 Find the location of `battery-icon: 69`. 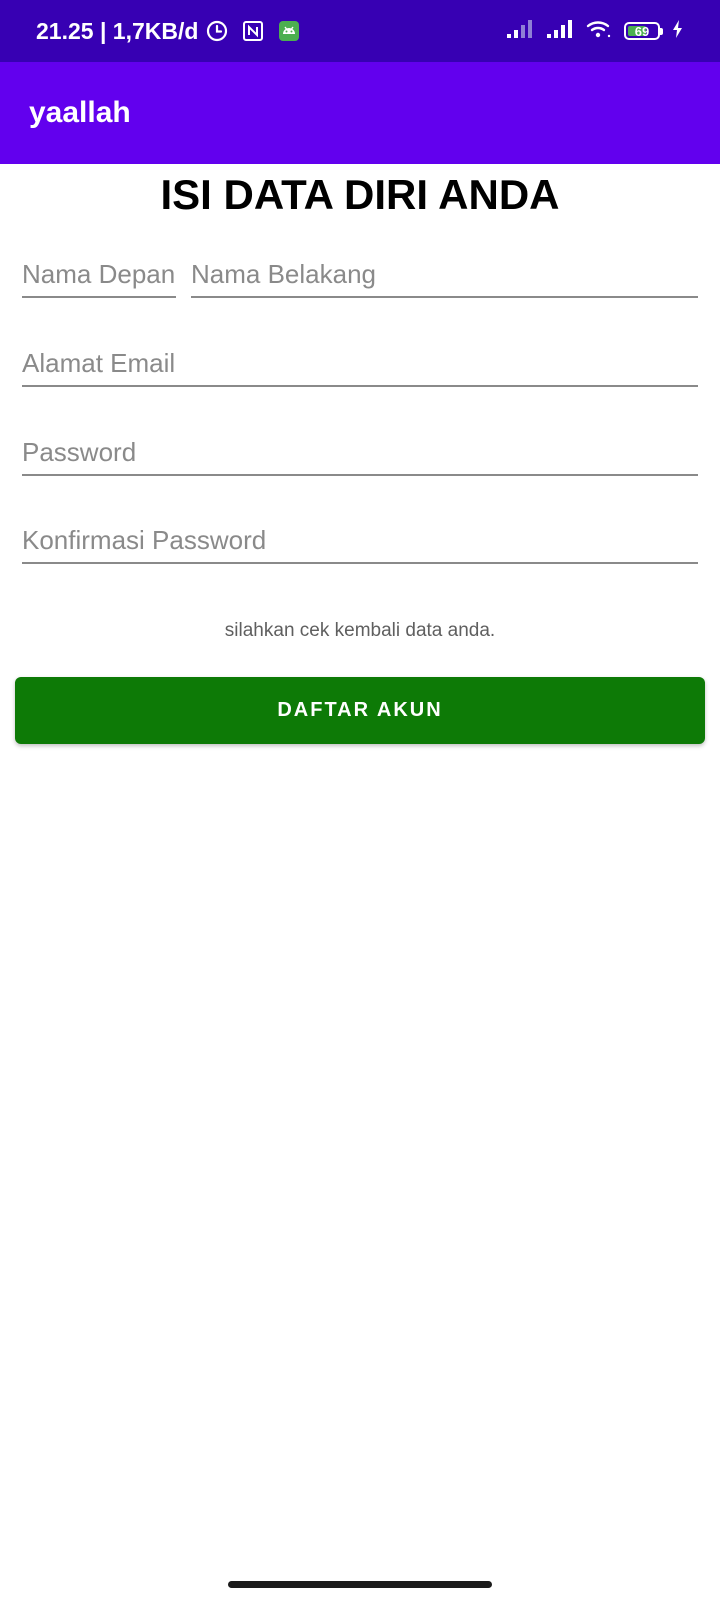

battery-icon: 69 is located at coordinates (643, 31).